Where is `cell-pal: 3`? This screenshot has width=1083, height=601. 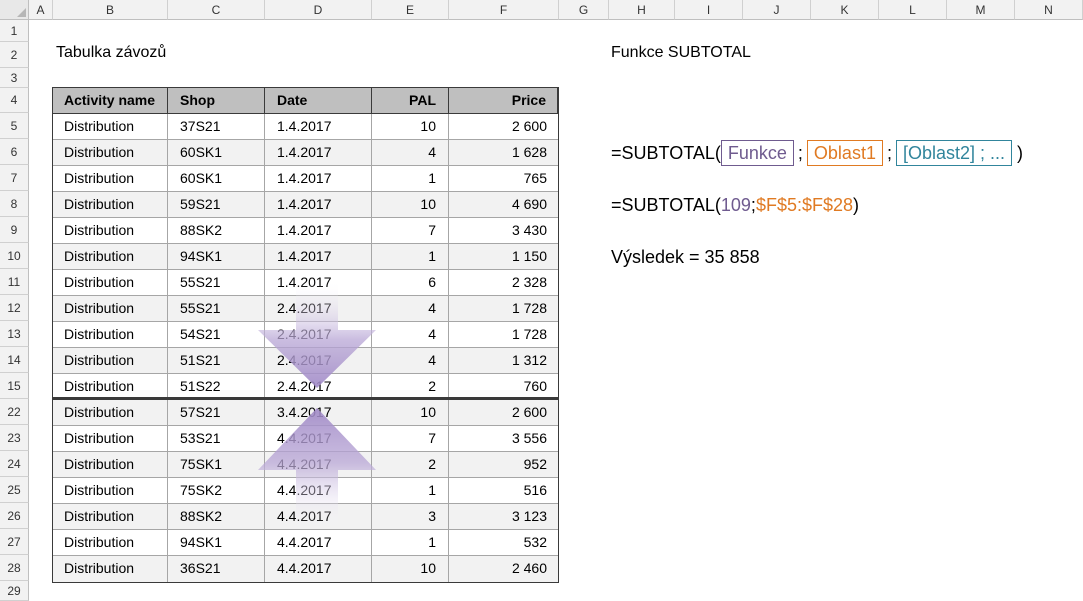
cell-pal: 3 is located at coordinates (410, 516).